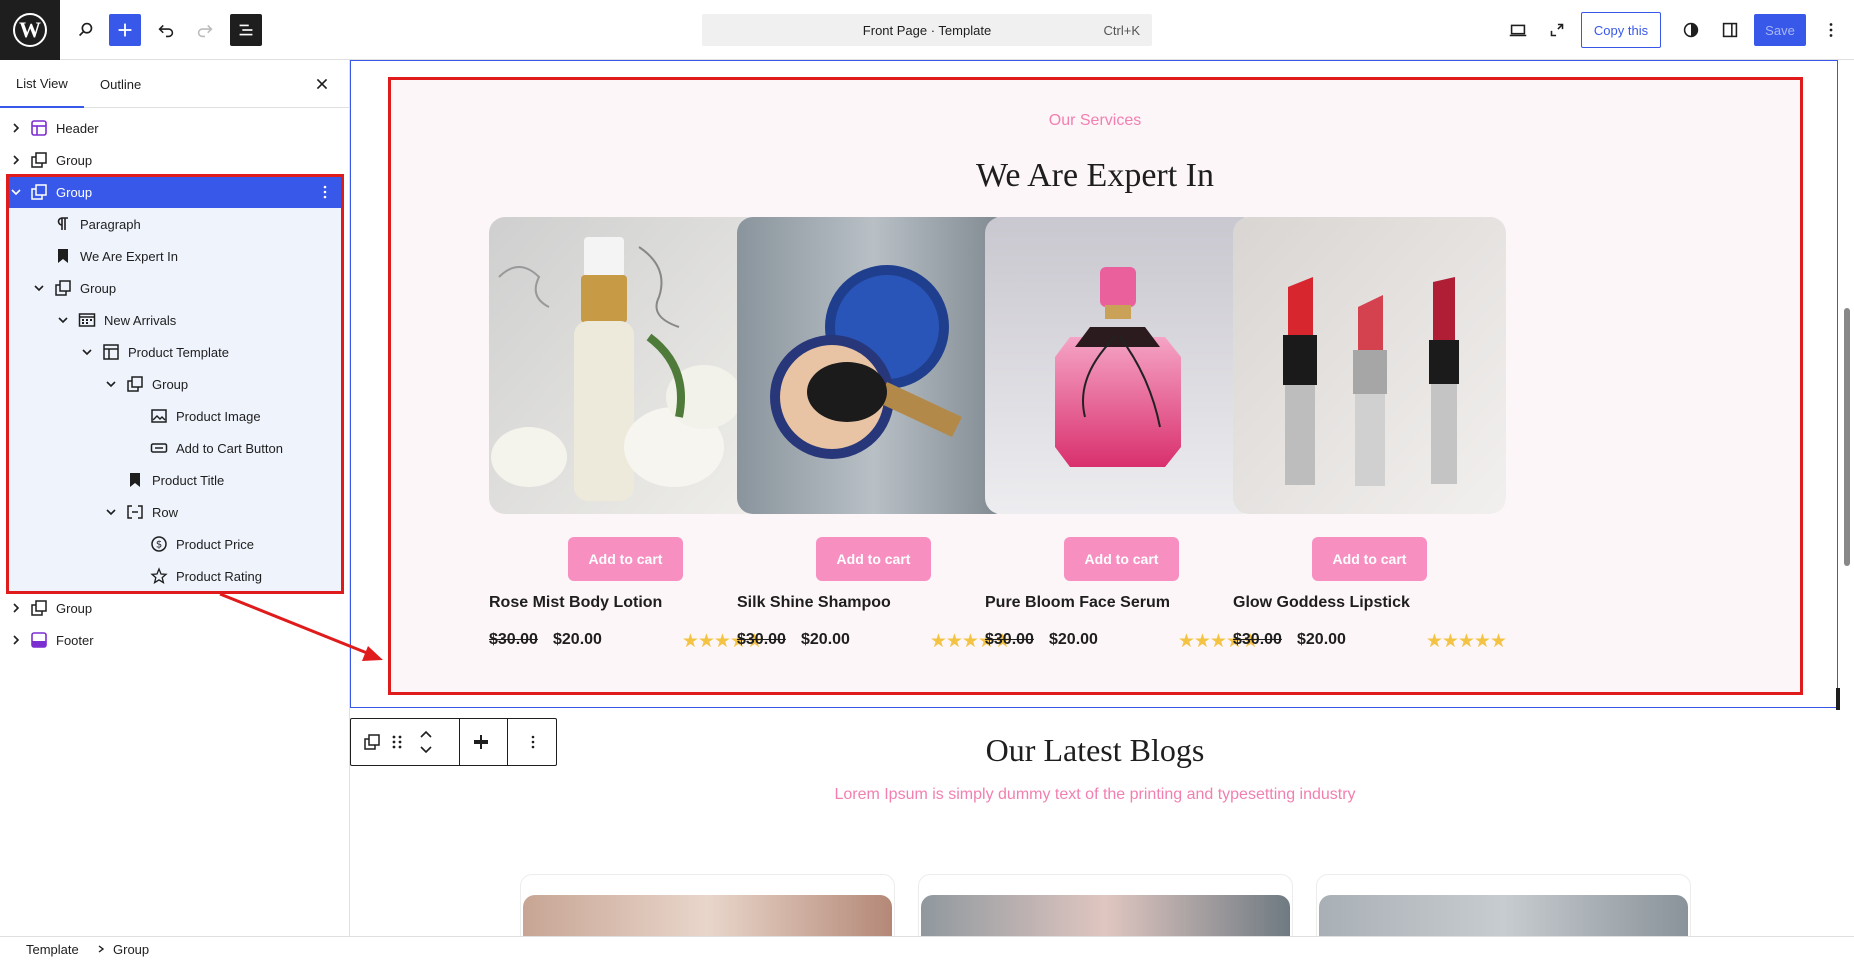 This screenshot has width=1854, height=961. I want to click on tree-item-label: Row, so click(165, 512).